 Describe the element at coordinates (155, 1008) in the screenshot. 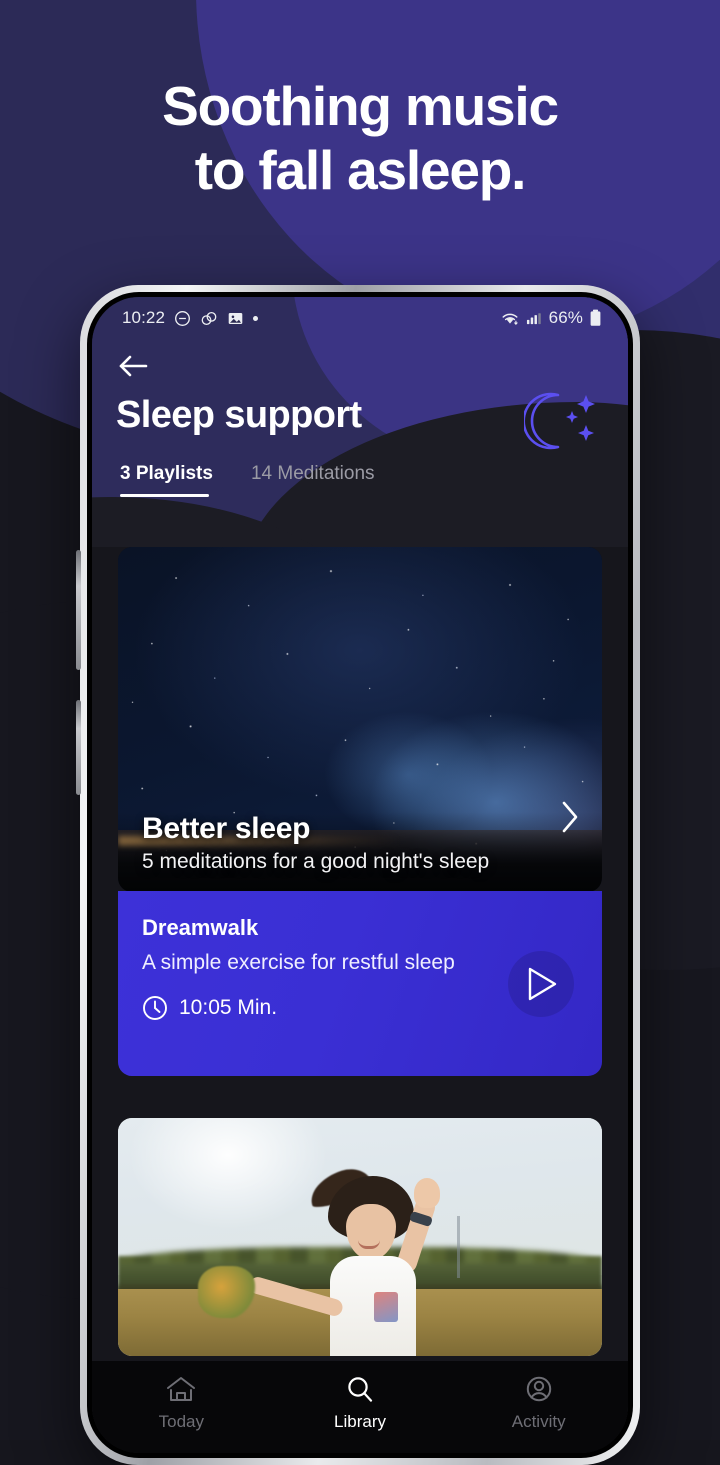

I see `clock-icon` at that location.